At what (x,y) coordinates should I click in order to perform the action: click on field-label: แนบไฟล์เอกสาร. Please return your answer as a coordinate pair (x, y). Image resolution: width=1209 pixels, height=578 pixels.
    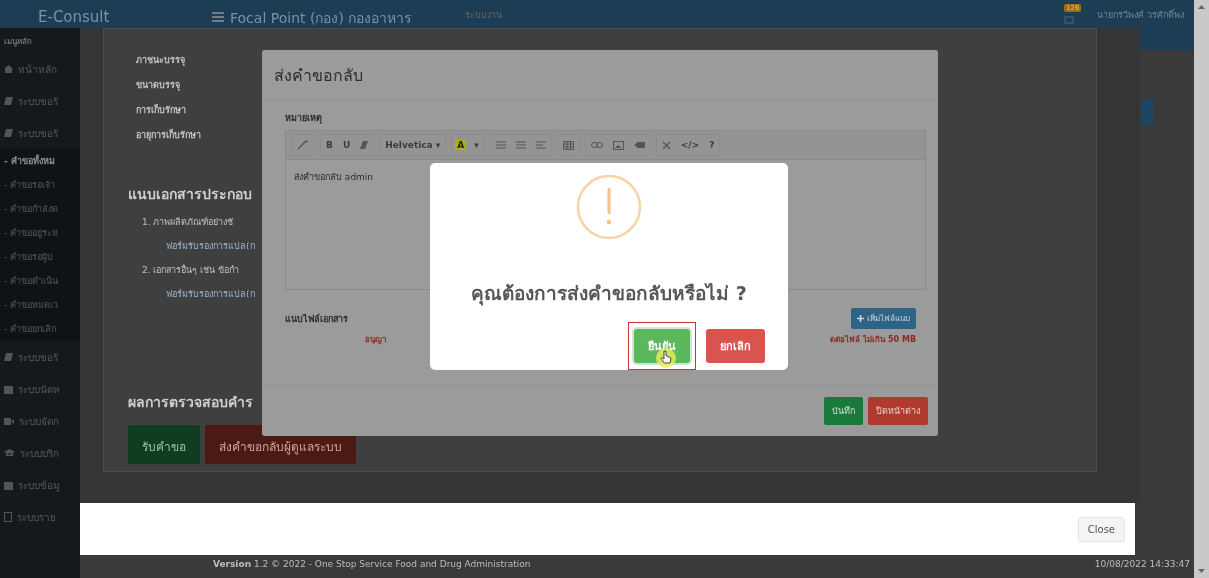
    Looking at the image, I should click on (316, 319).